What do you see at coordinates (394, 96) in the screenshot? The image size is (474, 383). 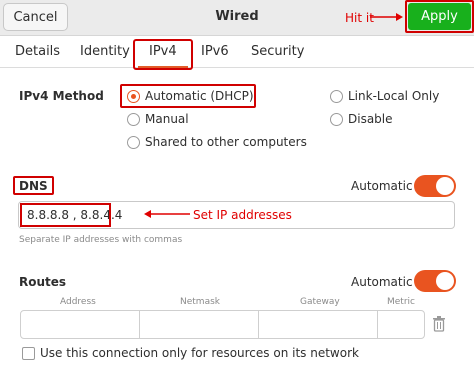 I see `radio-label: Link-Local Only` at bounding box center [394, 96].